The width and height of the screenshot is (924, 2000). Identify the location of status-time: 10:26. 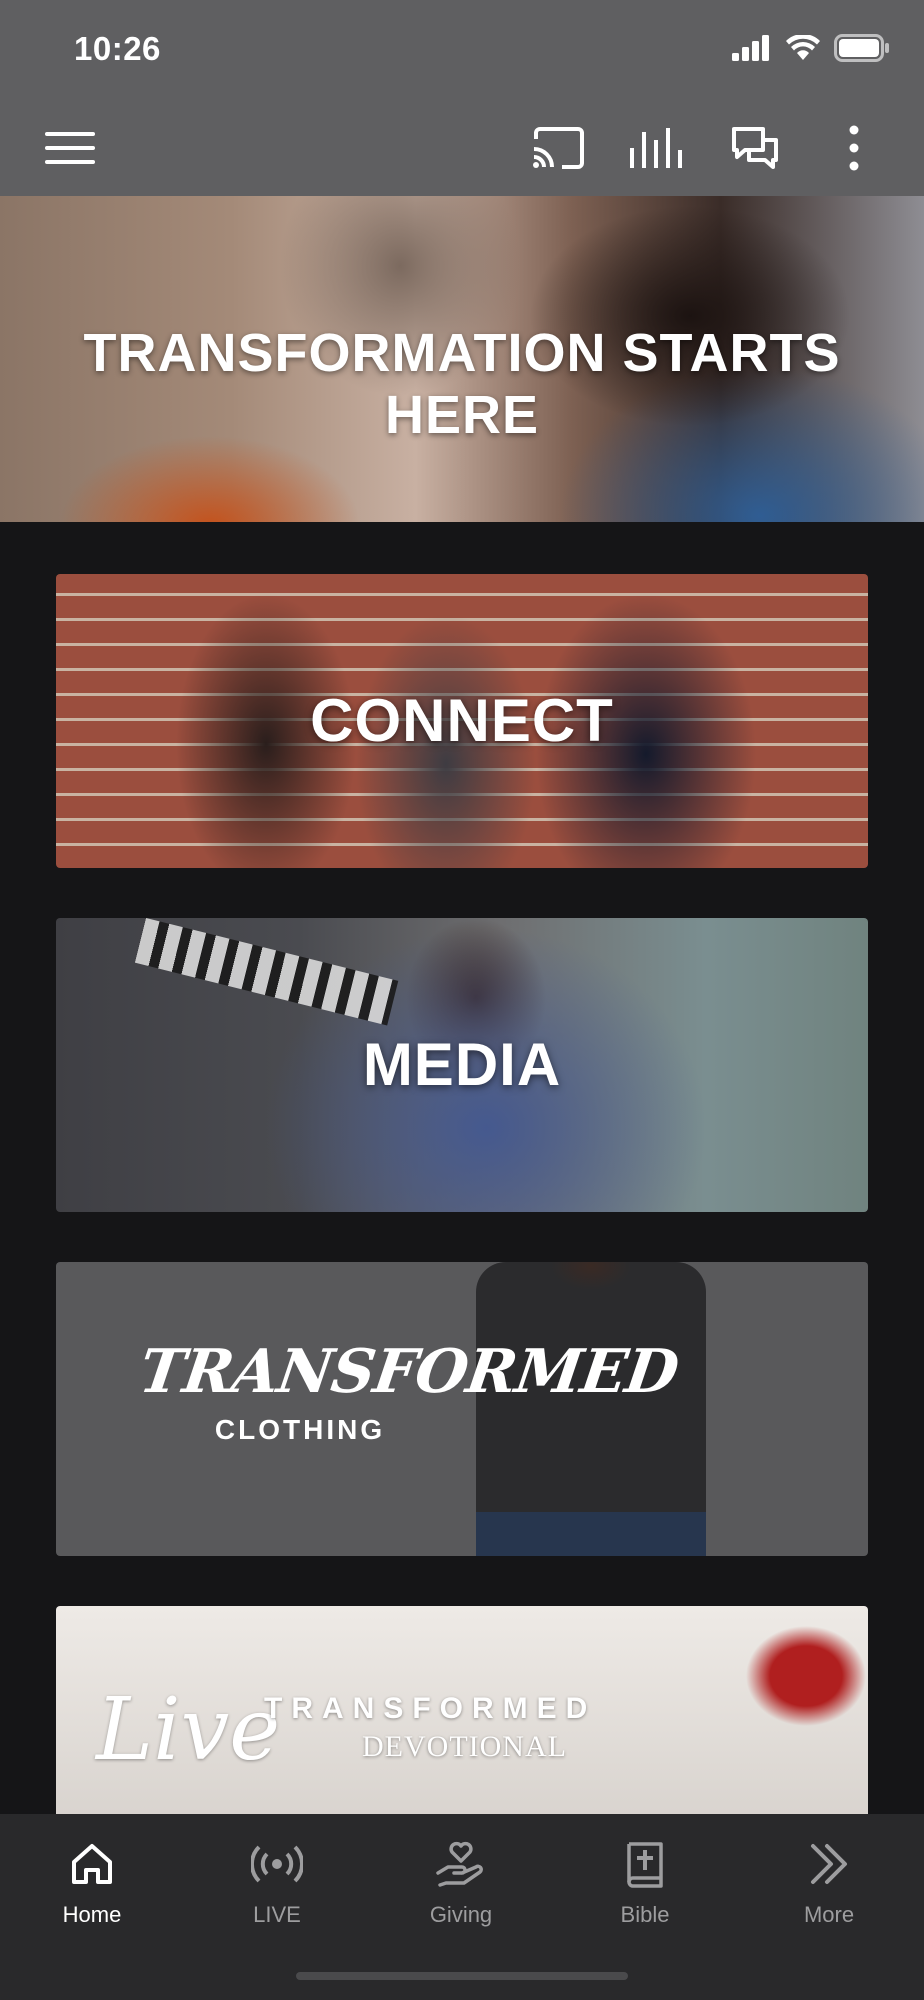
(117, 48).